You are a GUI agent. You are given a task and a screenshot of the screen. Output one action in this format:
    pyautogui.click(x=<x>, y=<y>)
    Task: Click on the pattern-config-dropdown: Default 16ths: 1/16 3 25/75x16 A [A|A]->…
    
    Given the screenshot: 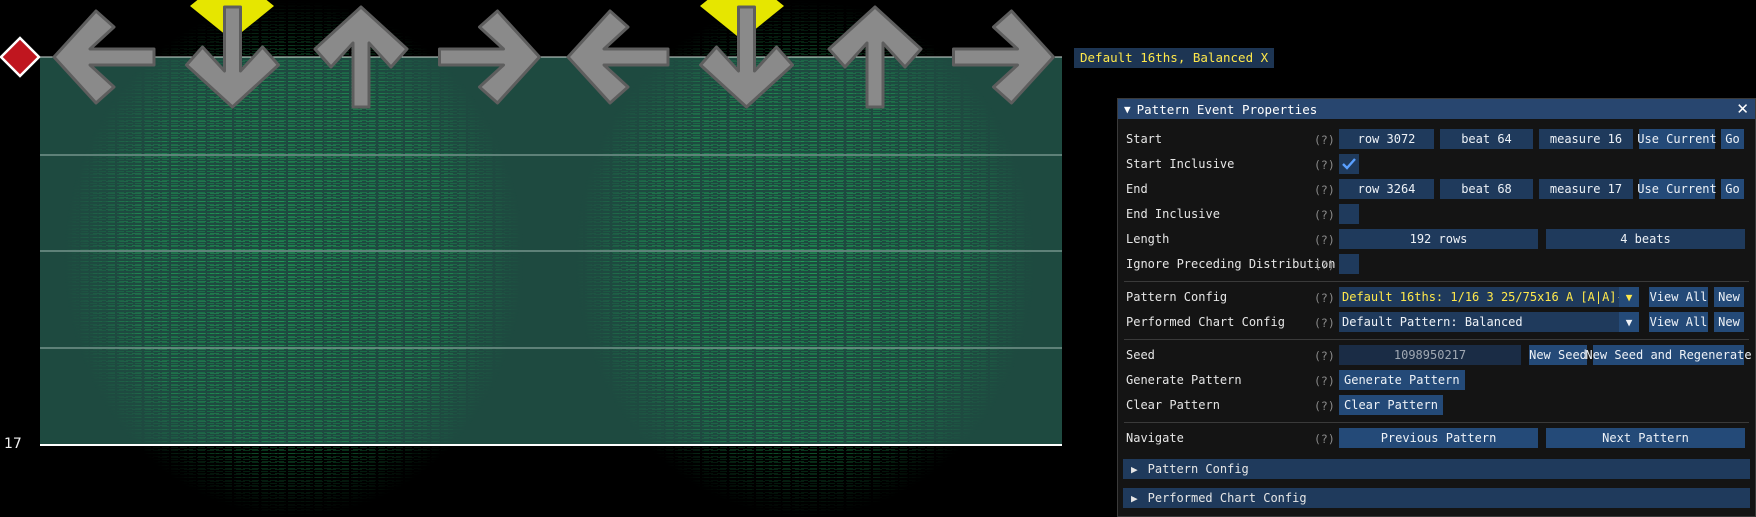 What is the action you would take?
    pyautogui.click(x=1489, y=297)
    